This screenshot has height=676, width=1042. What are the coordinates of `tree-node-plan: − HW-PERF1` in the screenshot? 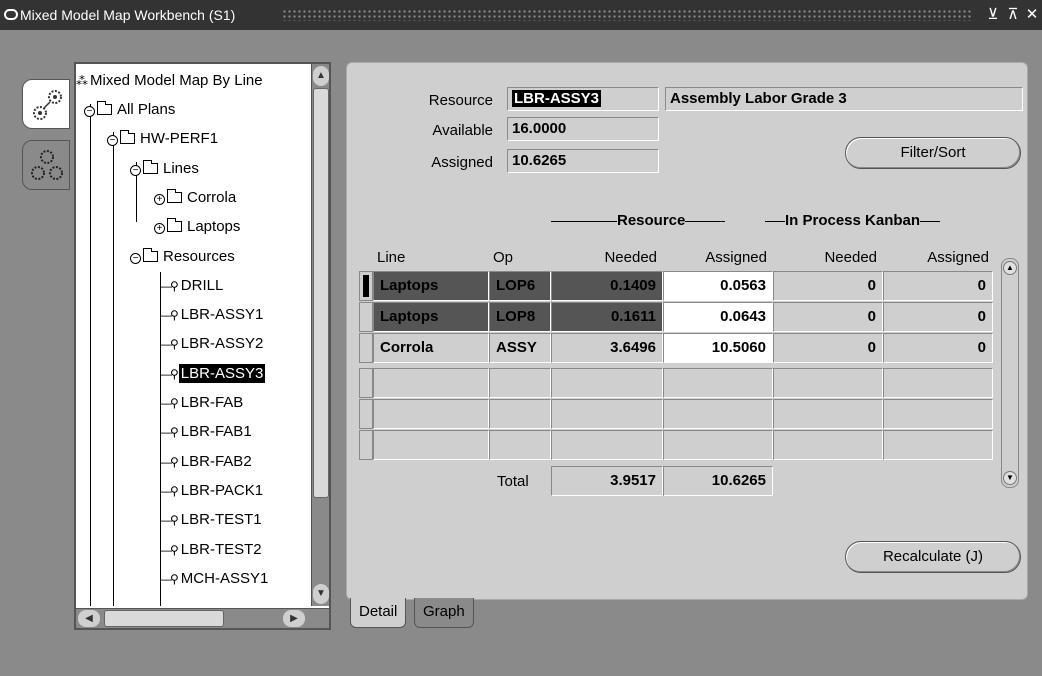 It's located at (163, 139).